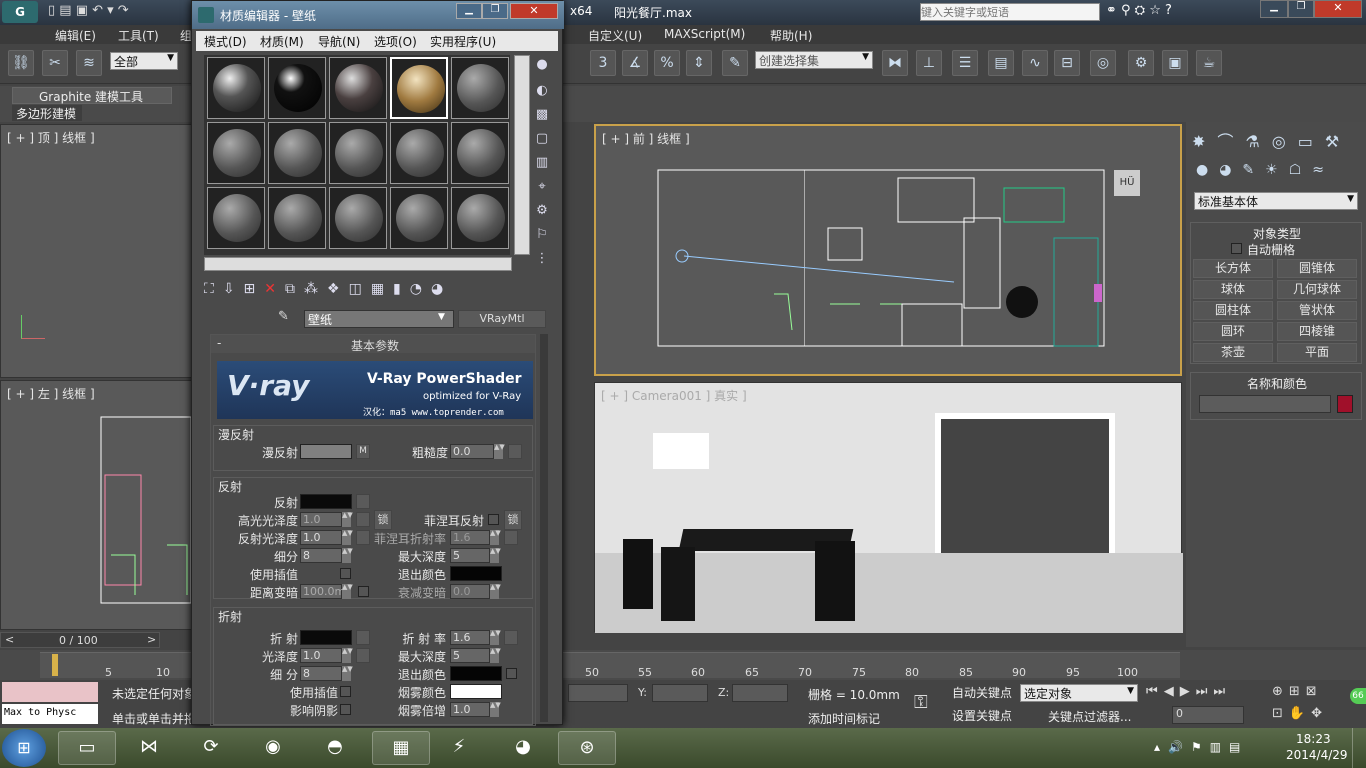  What do you see at coordinates (347, 555) in the screenshot?
I see `subdiv-spinner: ▲▼` at bounding box center [347, 555].